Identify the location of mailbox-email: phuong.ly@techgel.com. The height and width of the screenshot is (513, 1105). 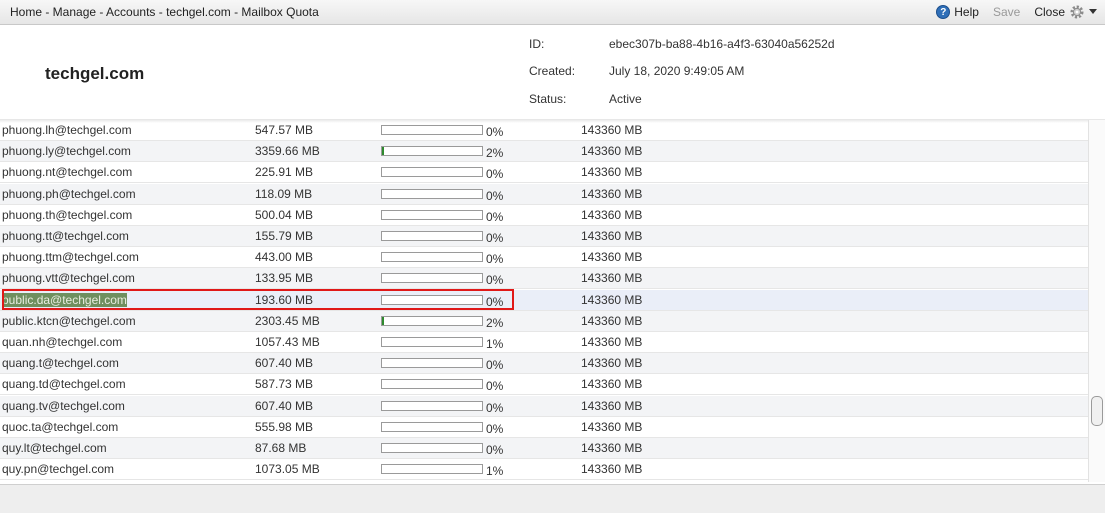
(66, 151).